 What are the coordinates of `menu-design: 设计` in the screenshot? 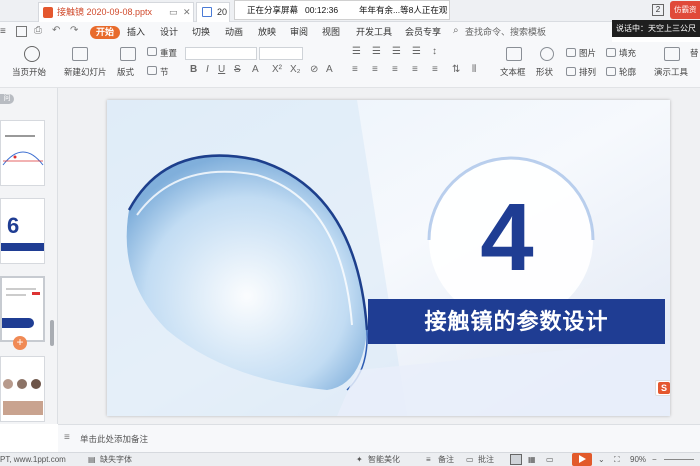 It's located at (169, 32).